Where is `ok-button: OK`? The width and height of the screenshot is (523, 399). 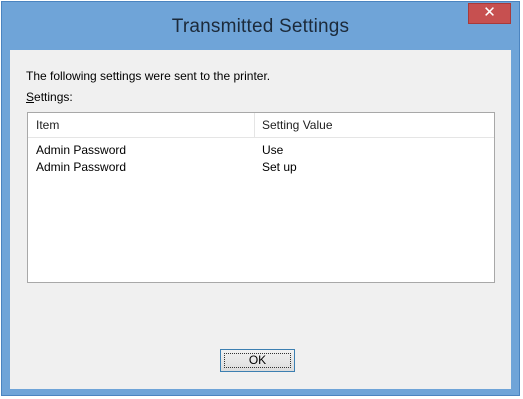 ok-button: OK is located at coordinates (257, 360).